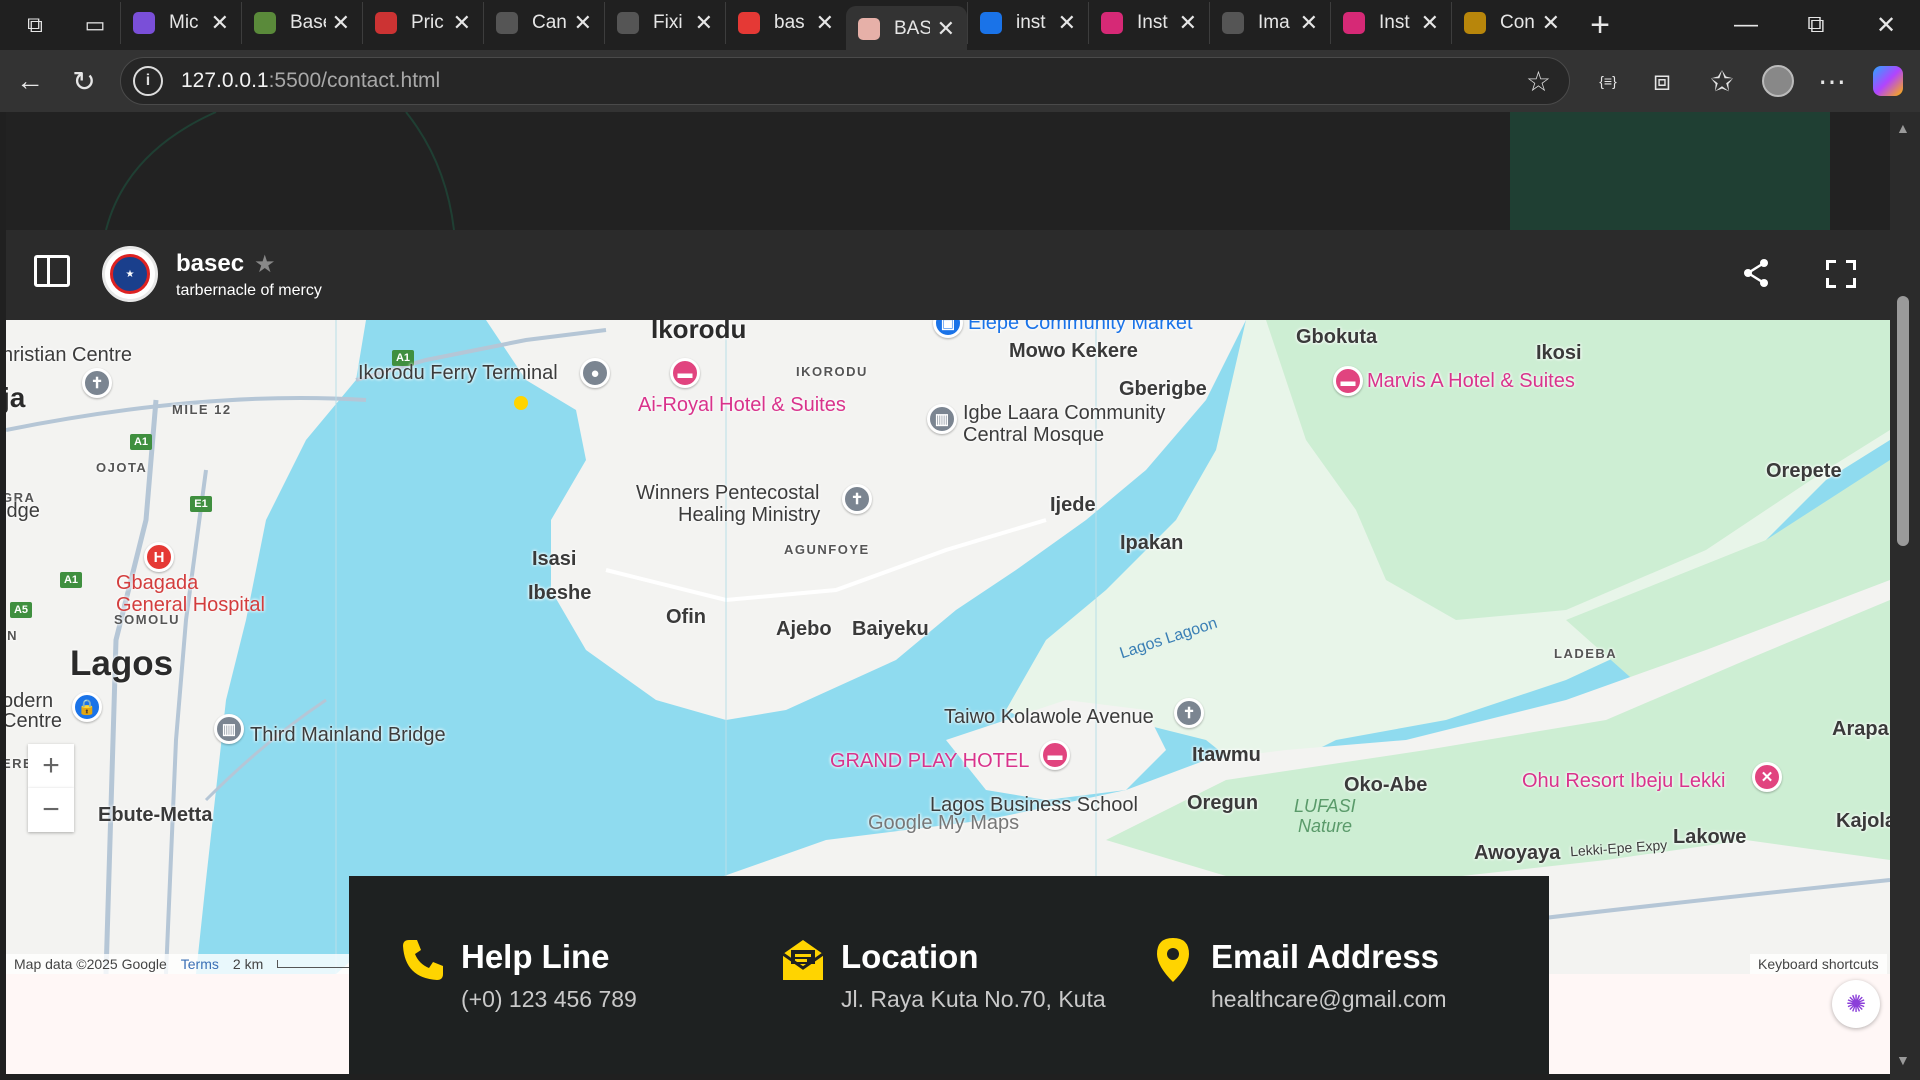 The image size is (1920, 1080). I want to click on close-window-button: ✕, so click(1886, 25).